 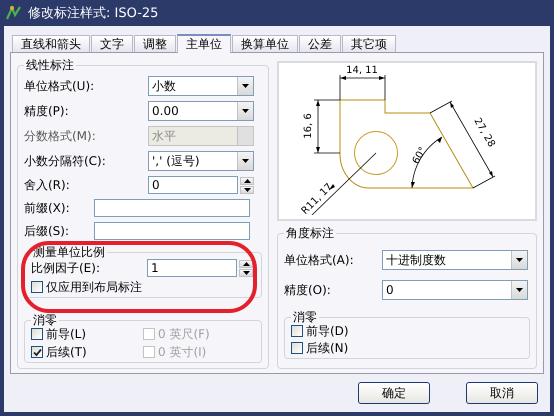 What do you see at coordinates (184, 334) in the screenshot?
I see `checkbox-label: 0 英尺(F)` at bounding box center [184, 334].